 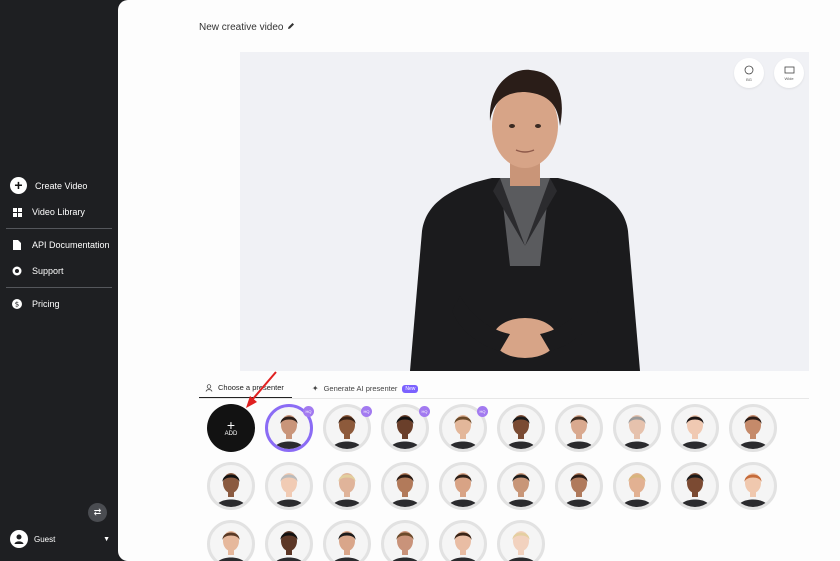 What do you see at coordinates (17, 212) in the screenshot?
I see `grid-icon` at bounding box center [17, 212].